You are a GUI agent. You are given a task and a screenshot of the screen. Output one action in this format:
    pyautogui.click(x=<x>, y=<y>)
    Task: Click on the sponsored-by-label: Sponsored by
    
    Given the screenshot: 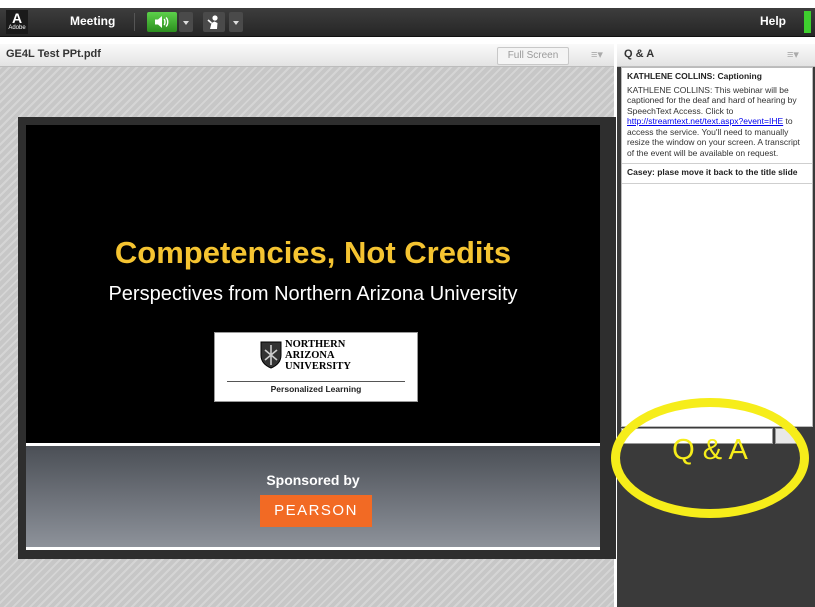 What is the action you would take?
    pyautogui.click(x=313, y=480)
    